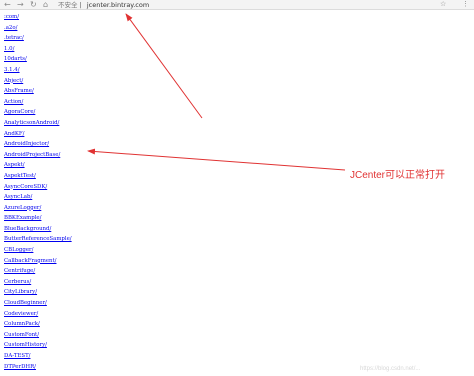  Describe the element at coordinates (398, 175) in the screenshot. I see `annotation-label: JCenter可以正常打开` at that location.